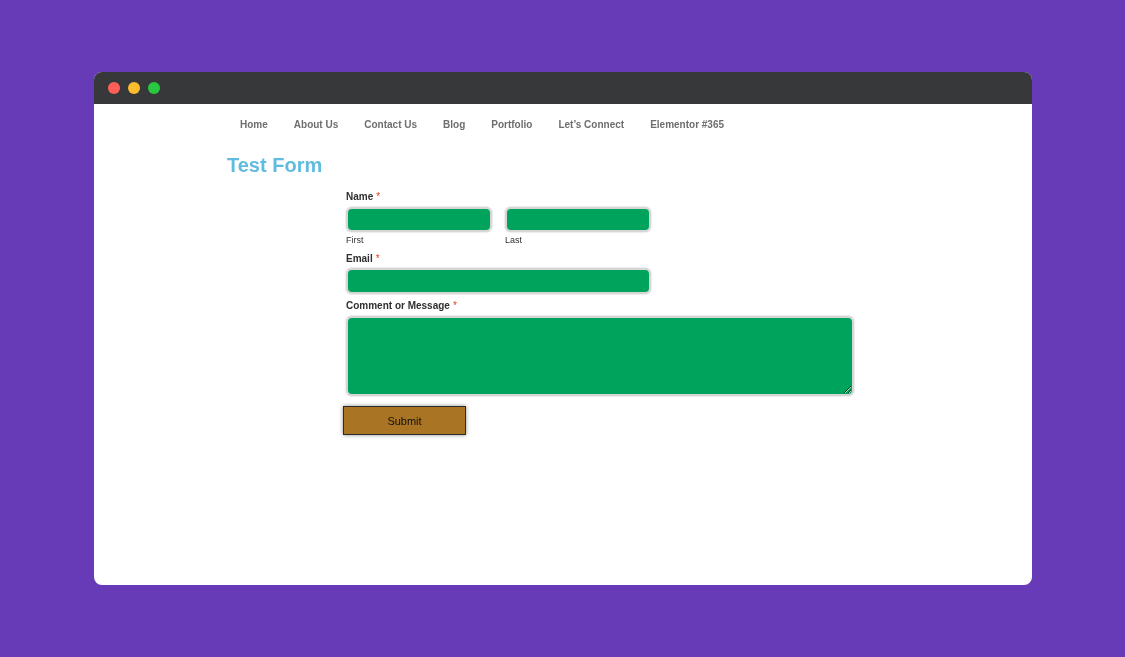 This screenshot has width=1125, height=657. Describe the element at coordinates (512, 125) in the screenshot. I see `nav-link: Portfolio` at that location.